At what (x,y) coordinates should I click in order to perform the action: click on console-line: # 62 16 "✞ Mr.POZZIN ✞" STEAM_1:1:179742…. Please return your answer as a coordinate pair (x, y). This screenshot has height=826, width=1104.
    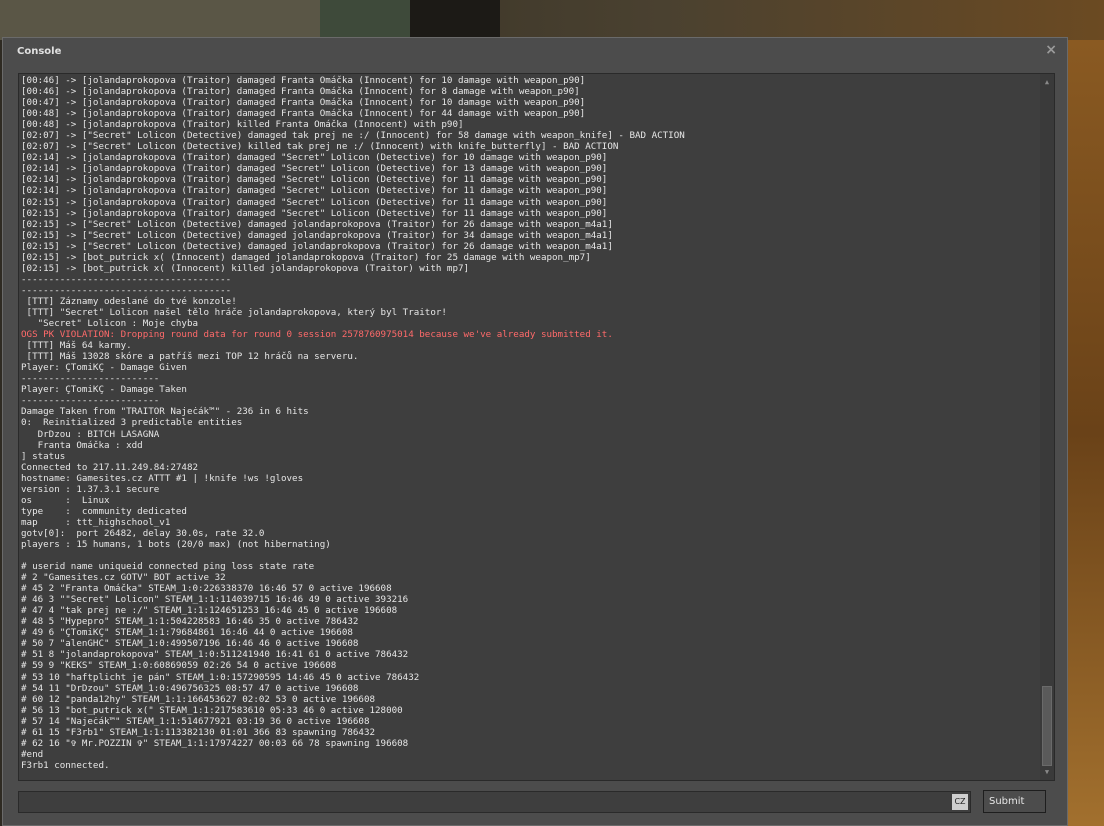
    Looking at the image, I should click on (215, 743).